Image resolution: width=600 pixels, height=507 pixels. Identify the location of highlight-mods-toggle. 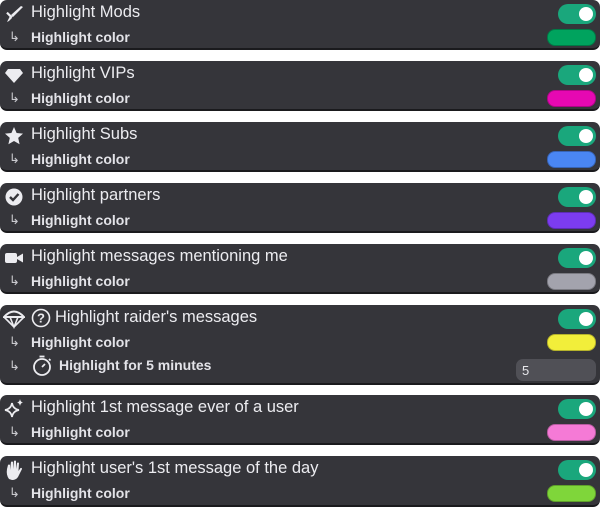
(577, 14).